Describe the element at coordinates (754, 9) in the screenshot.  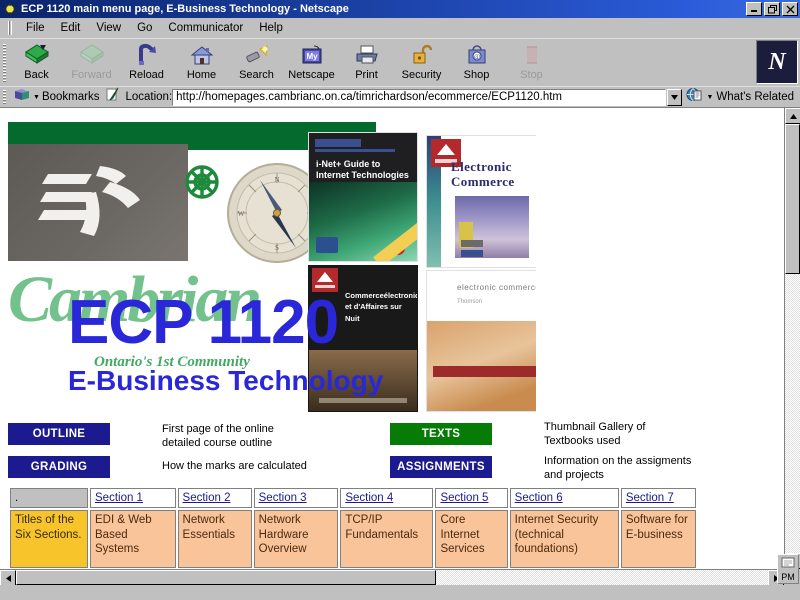
I see `minimize-button` at that location.